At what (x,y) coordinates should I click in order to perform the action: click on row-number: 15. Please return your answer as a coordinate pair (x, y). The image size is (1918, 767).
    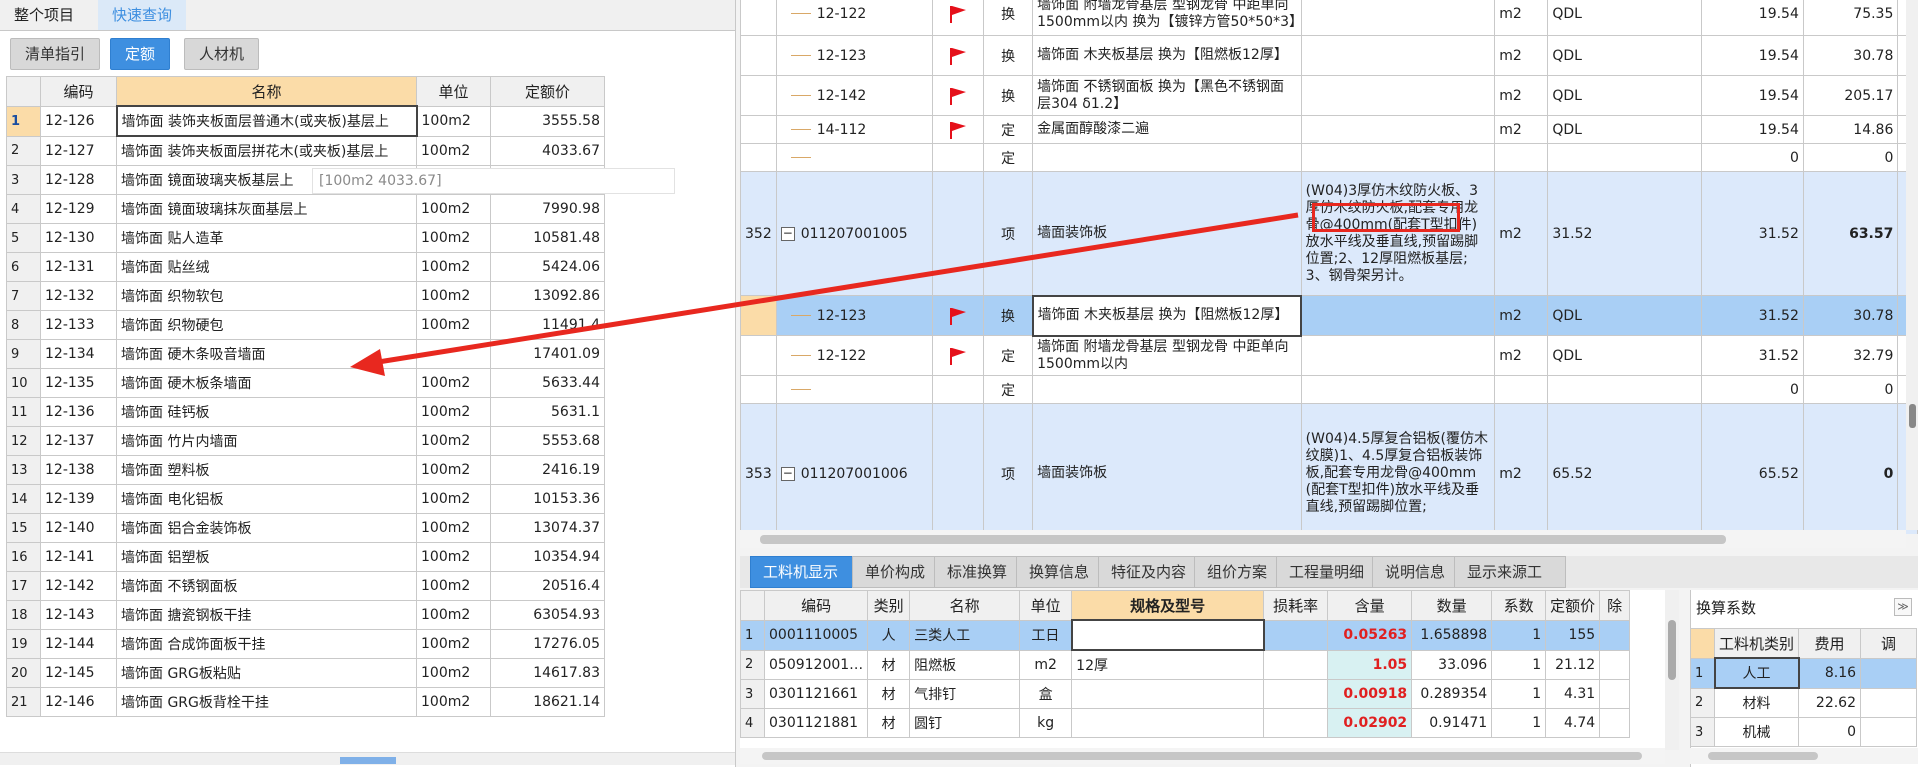
    Looking at the image, I should click on (23, 528).